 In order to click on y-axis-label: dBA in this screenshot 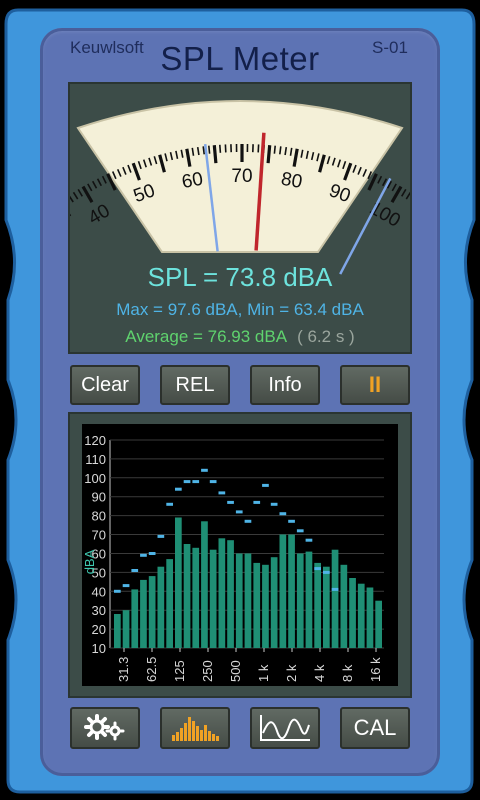, I will do `click(89, 561)`.